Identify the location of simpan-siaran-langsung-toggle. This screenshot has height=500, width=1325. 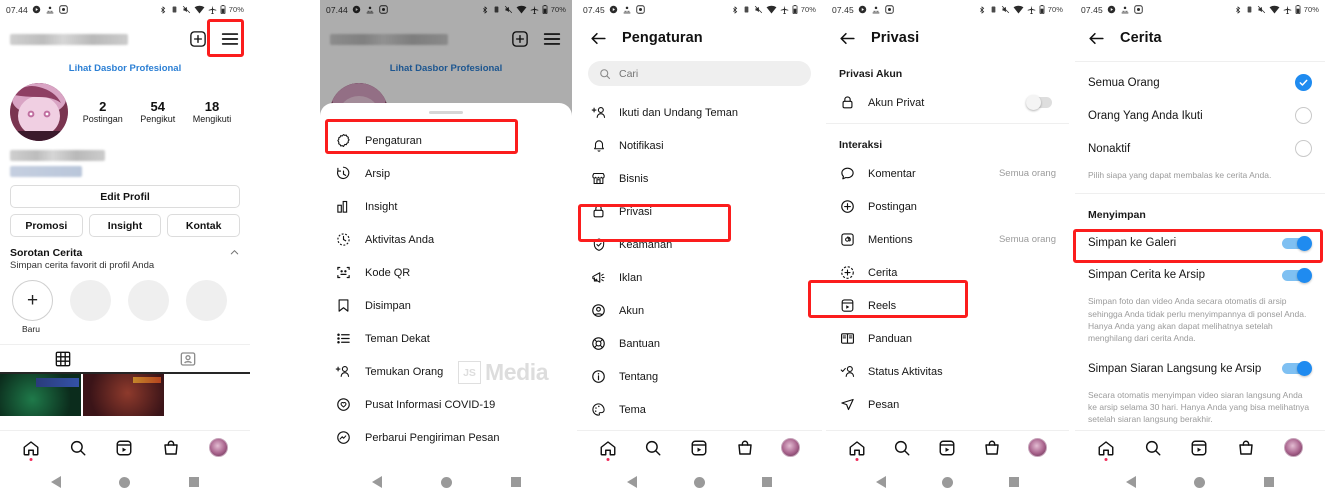
(1297, 369).